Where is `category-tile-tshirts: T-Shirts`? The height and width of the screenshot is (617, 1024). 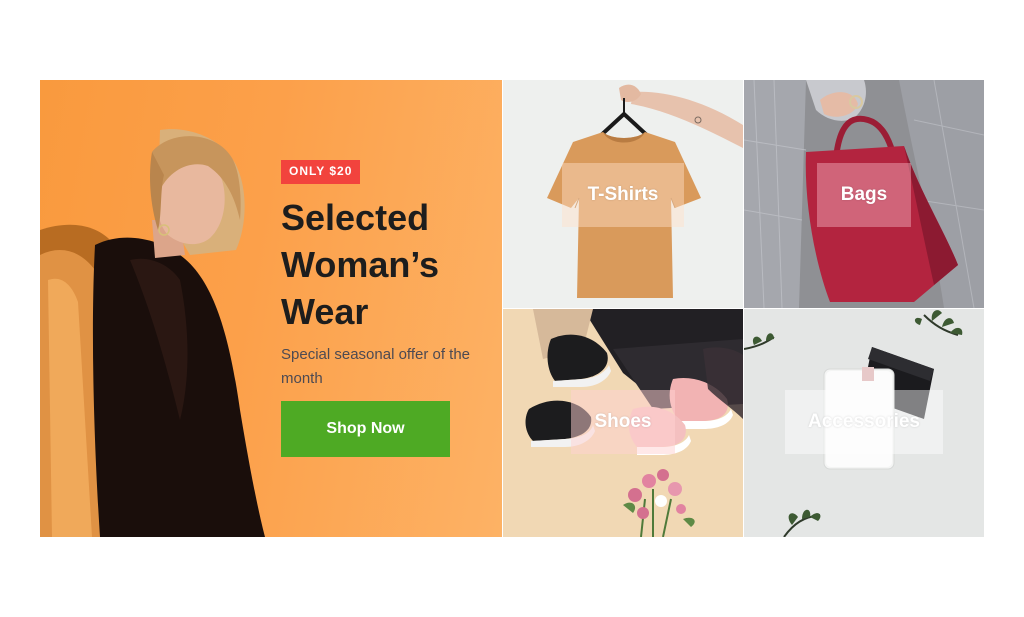
category-tile-tshirts: T-Shirts is located at coordinates (623, 194).